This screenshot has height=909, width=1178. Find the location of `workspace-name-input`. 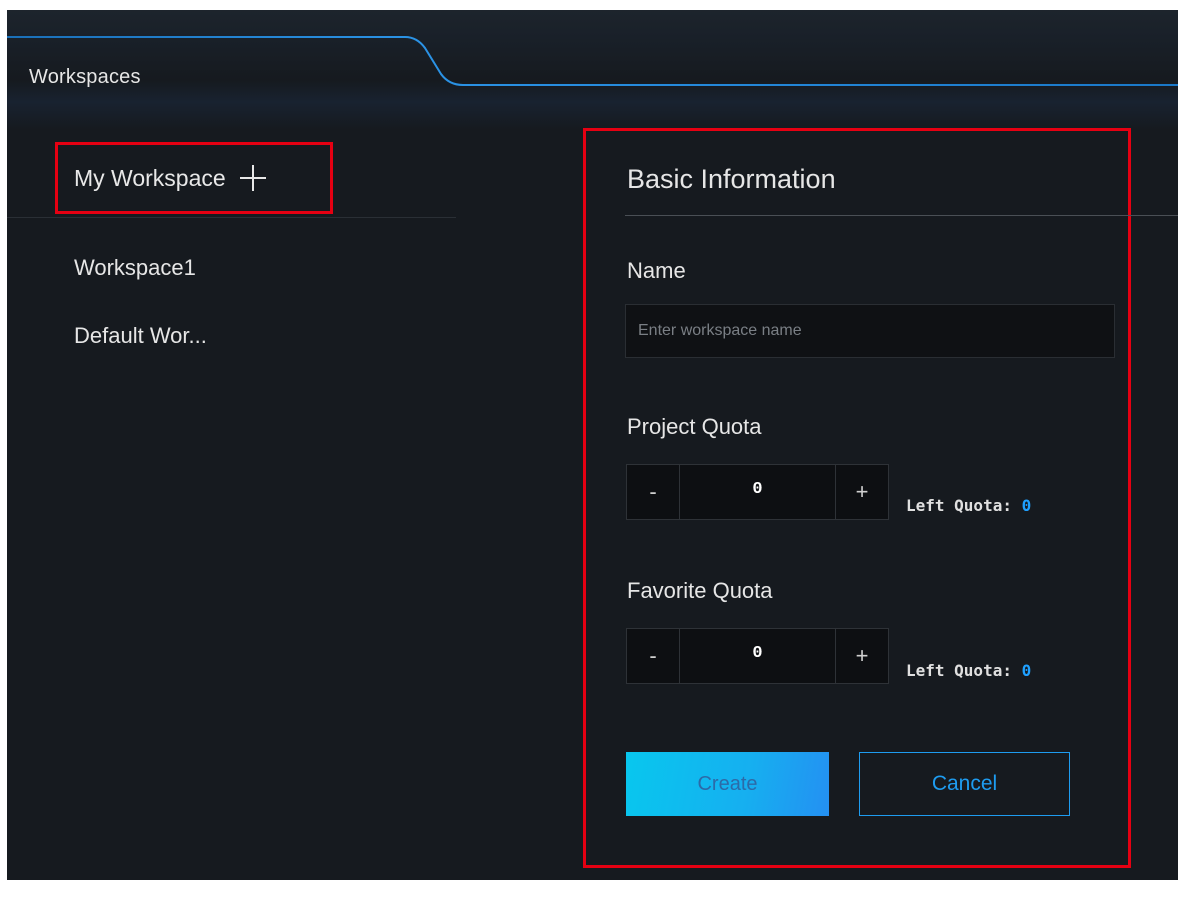

workspace-name-input is located at coordinates (870, 331).